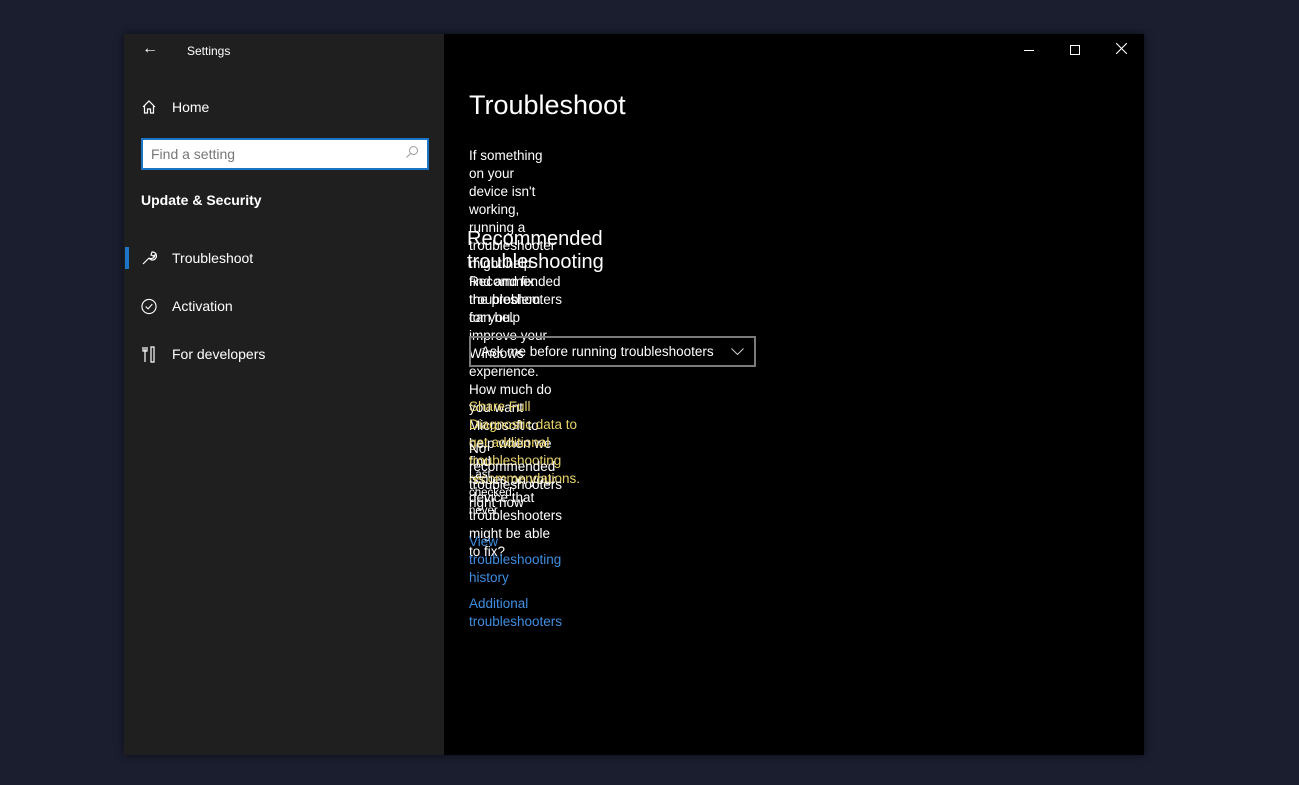 The width and height of the screenshot is (1299, 785). I want to click on sidebar-item-activation: Activation, so click(187, 306).